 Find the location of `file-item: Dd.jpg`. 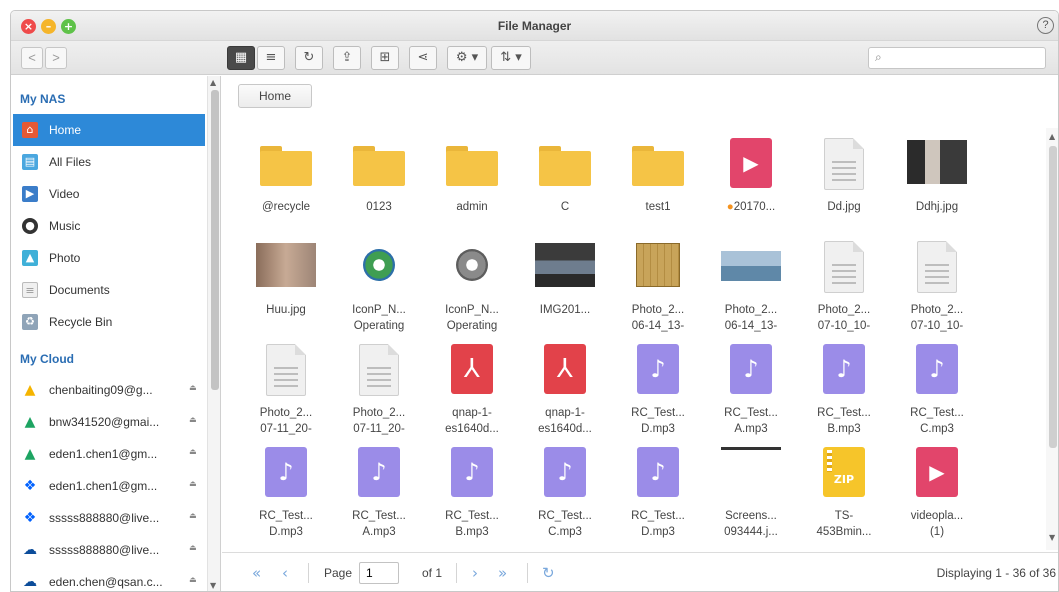

file-item: Dd.jpg is located at coordinates (844, 178).